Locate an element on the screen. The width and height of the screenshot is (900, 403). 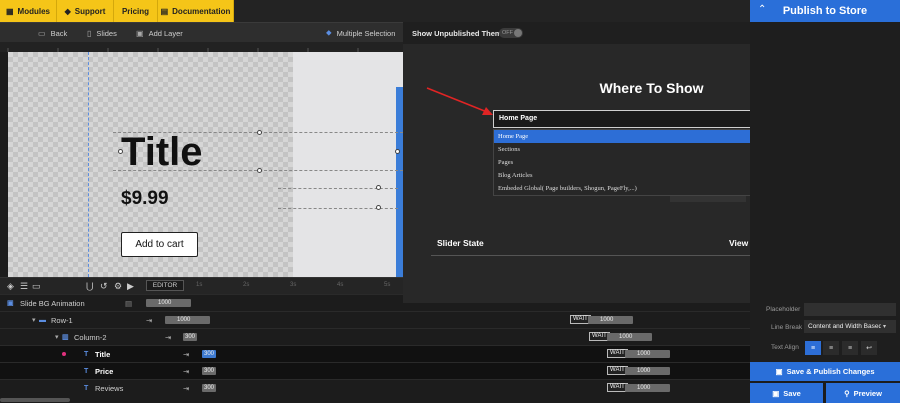
undo-icon: ↺ is located at coordinates (104, 286).